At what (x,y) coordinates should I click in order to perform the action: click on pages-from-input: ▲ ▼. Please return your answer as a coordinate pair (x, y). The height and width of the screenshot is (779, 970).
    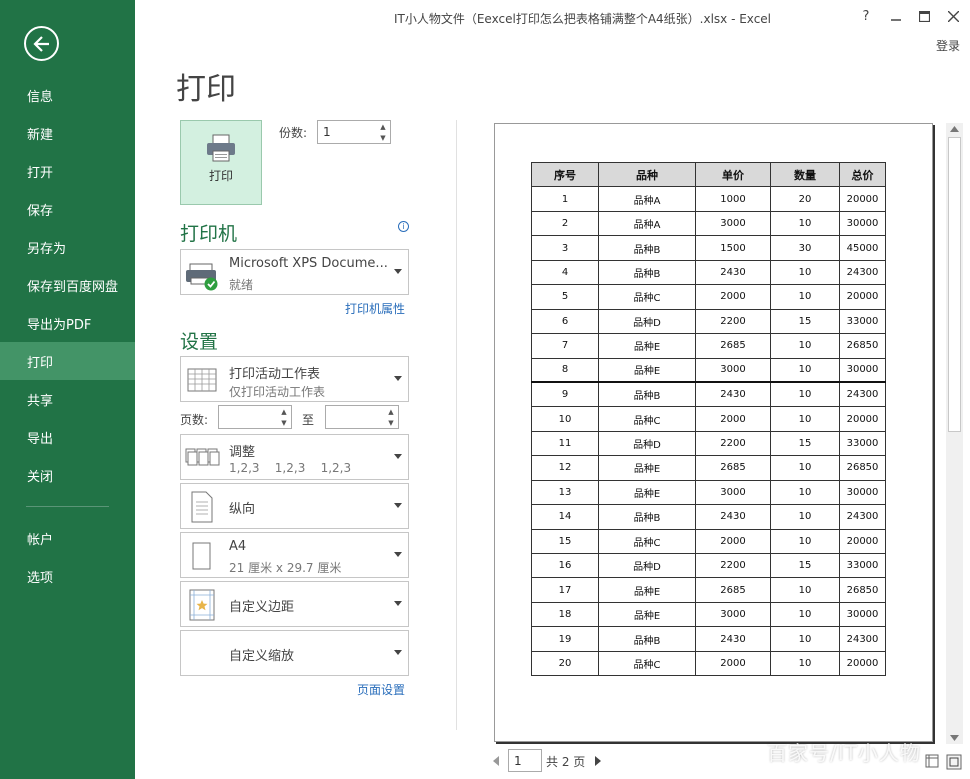
    Looking at the image, I should click on (255, 417).